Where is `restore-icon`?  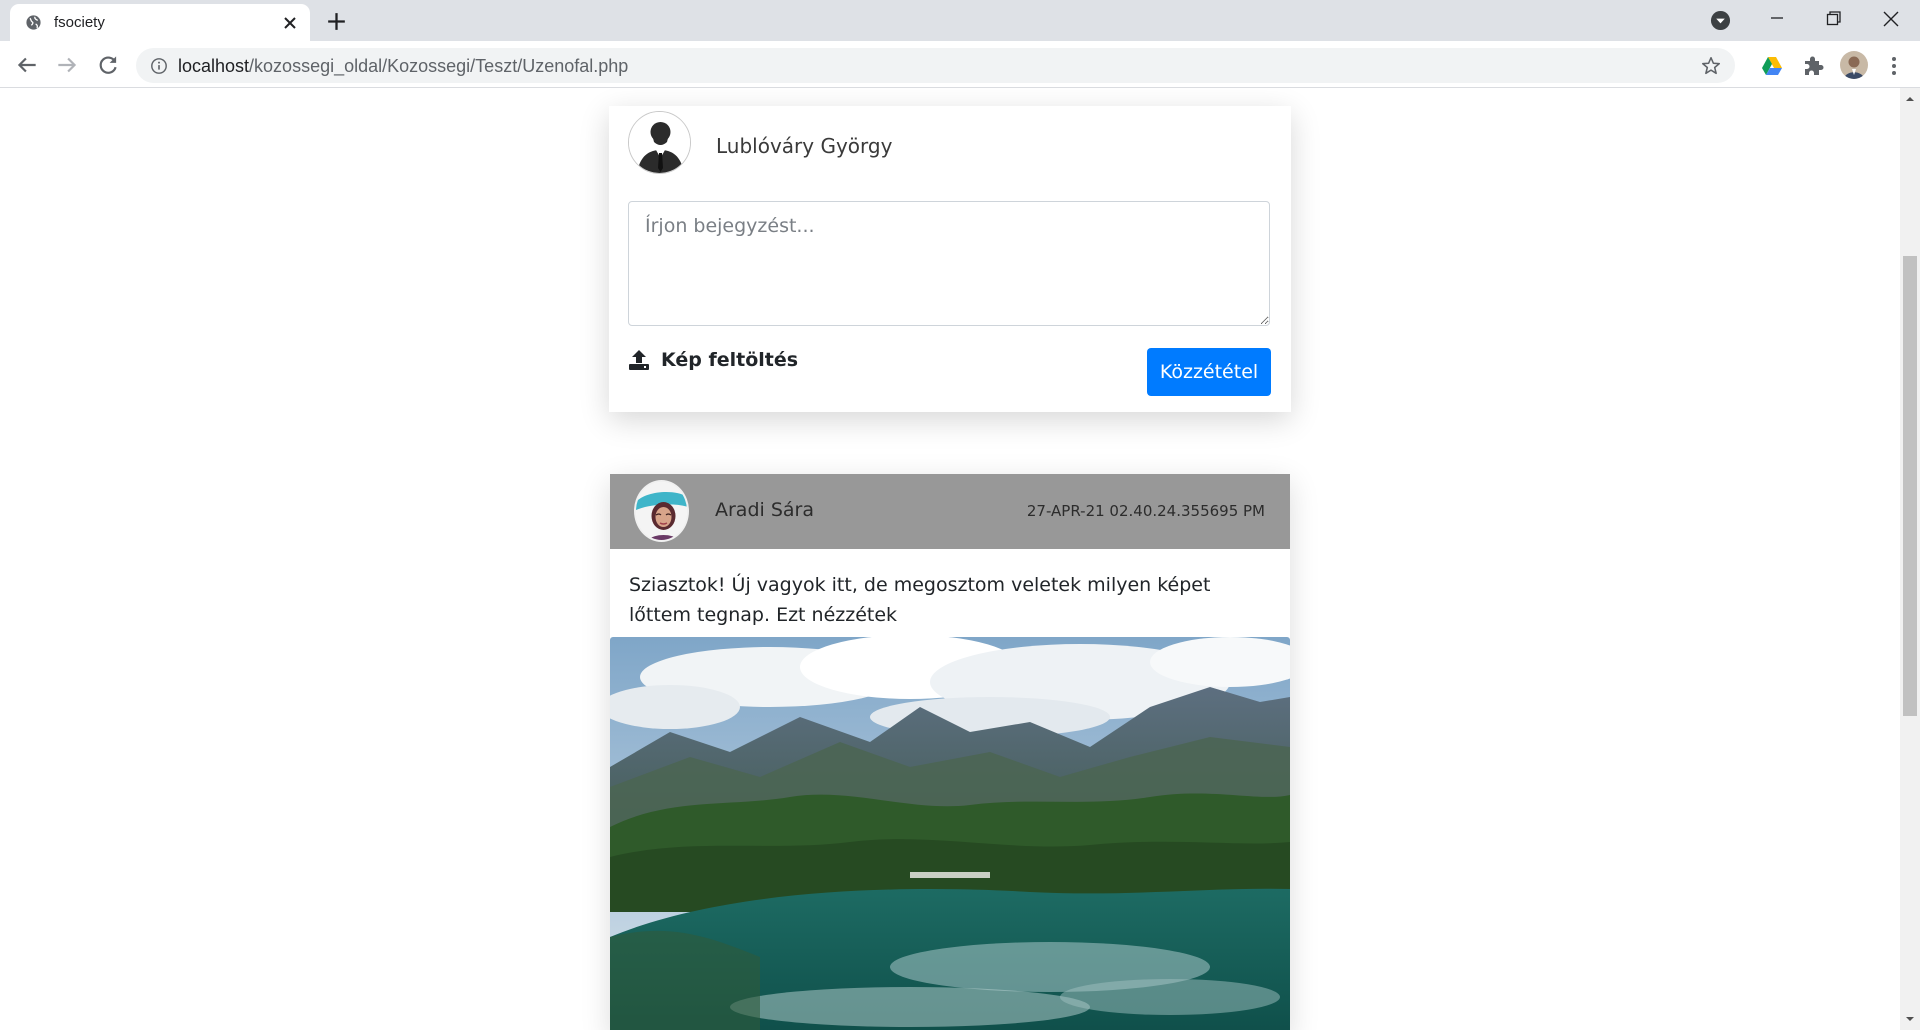 restore-icon is located at coordinates (1833, 20).